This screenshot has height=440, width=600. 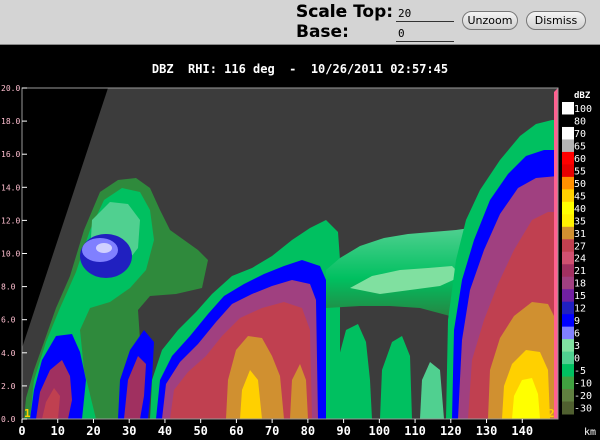 What do you see at coordinates (490, 20) in the screenshot?
I see `unzoom-button: Unzoom` at bounding box center [490, 20].